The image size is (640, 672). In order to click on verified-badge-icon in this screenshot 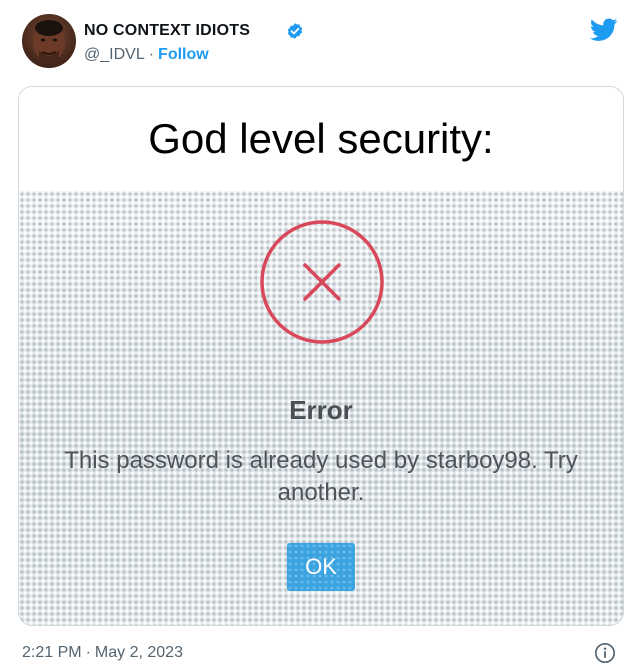, I will do `click(295, 31)`.